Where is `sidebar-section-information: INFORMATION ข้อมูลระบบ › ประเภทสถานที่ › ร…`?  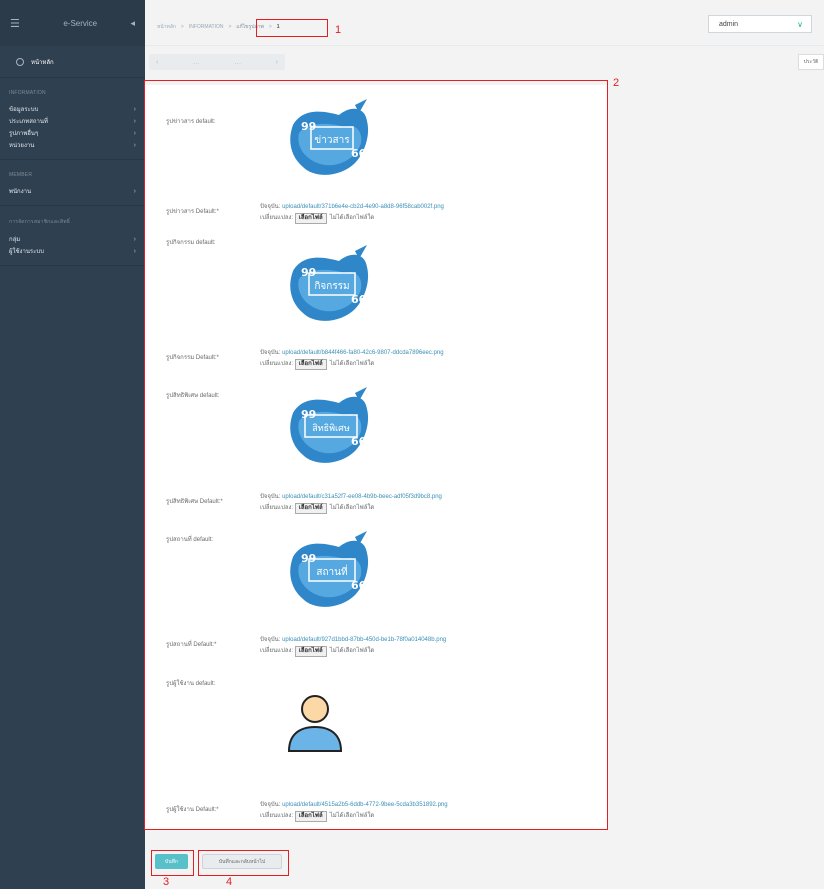 sidebar-section-information: INFORMATION ข้อมูลระบบ › ประเภทสถานที่ › ร… is located at coordinates (72, 119).